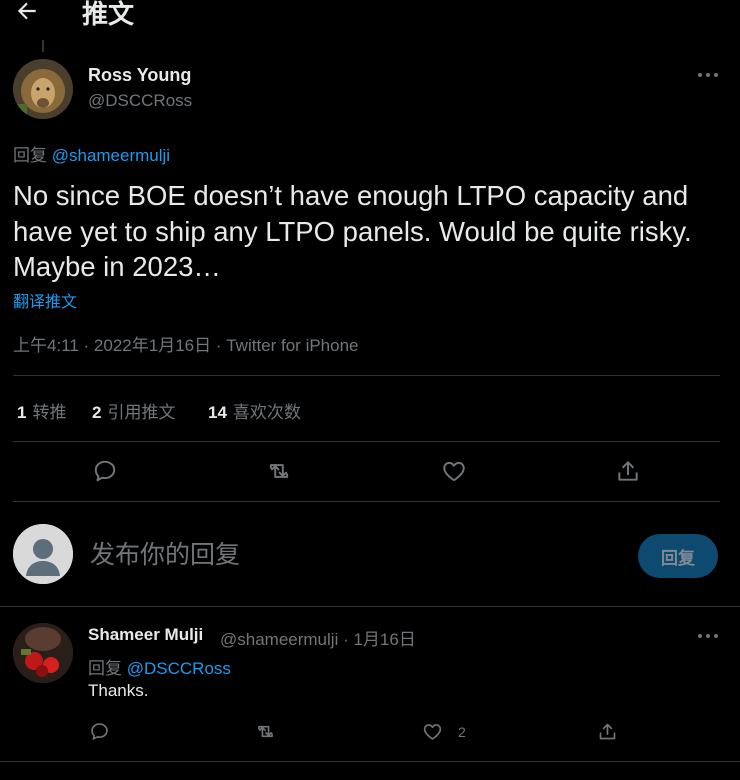 The image size is (740, 780). Describe the element at coordinates (45, 300) in the screenshot. I see `translate-tweet-link: 翻译推文` at that location.